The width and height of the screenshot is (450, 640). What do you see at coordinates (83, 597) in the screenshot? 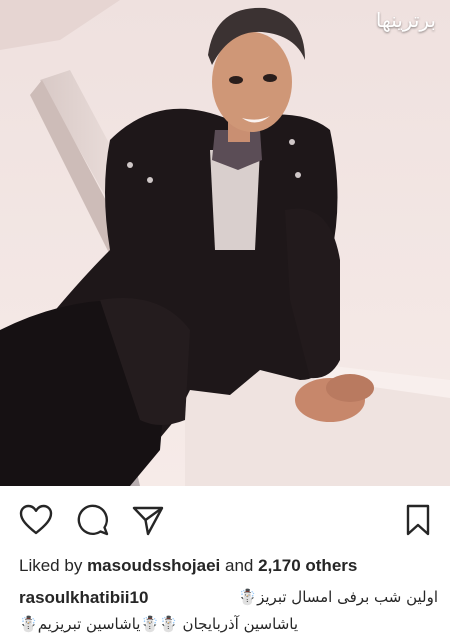
I see `caption-username-link: rasoulkhatibii10` at bounding box center [83, 597].